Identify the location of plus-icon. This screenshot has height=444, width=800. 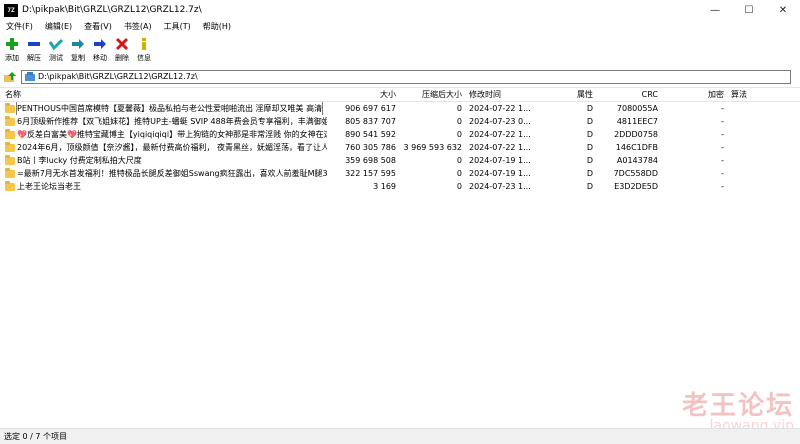
(12, 44).